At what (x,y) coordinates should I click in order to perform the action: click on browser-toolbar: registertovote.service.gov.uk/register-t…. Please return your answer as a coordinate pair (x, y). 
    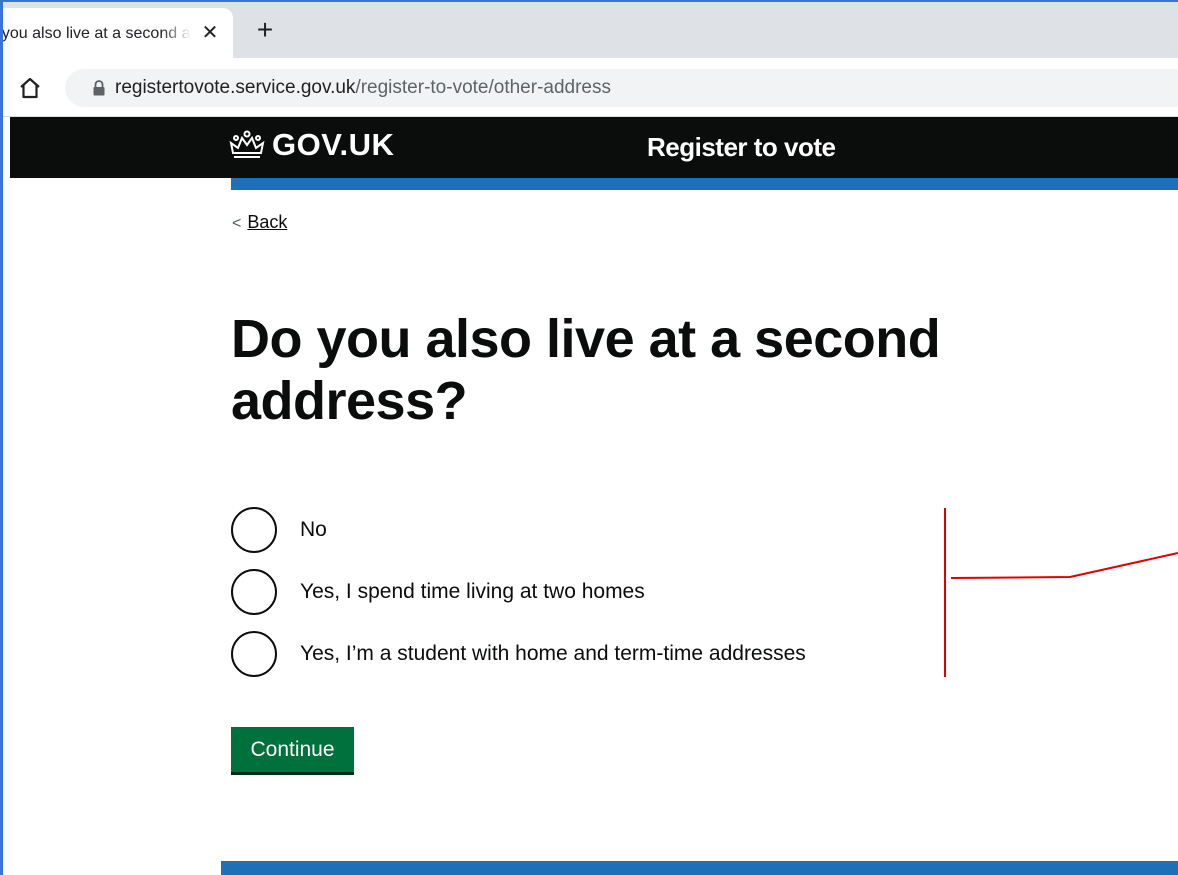
    Looking at the image, I should click on (590, 87).